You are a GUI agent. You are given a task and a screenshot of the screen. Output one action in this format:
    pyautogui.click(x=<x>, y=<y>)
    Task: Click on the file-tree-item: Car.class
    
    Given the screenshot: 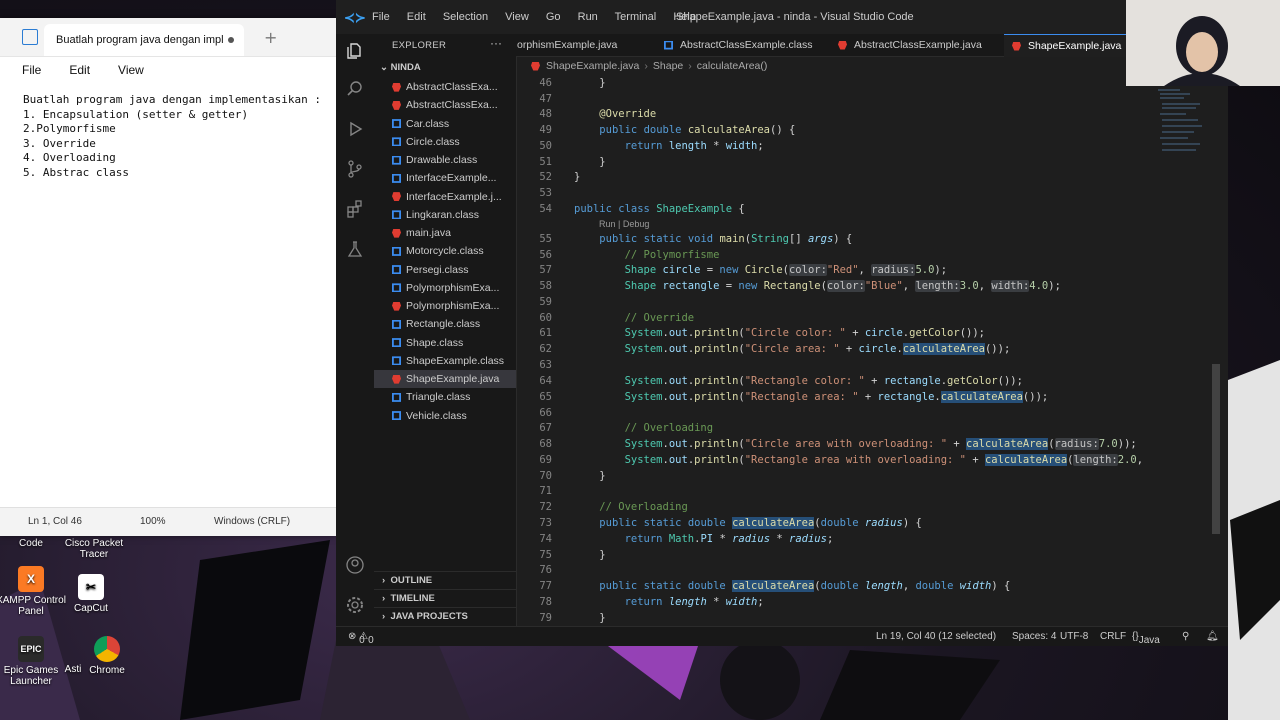 What is the action you would take?
    pyautogui.click(x=445, y=124)
    